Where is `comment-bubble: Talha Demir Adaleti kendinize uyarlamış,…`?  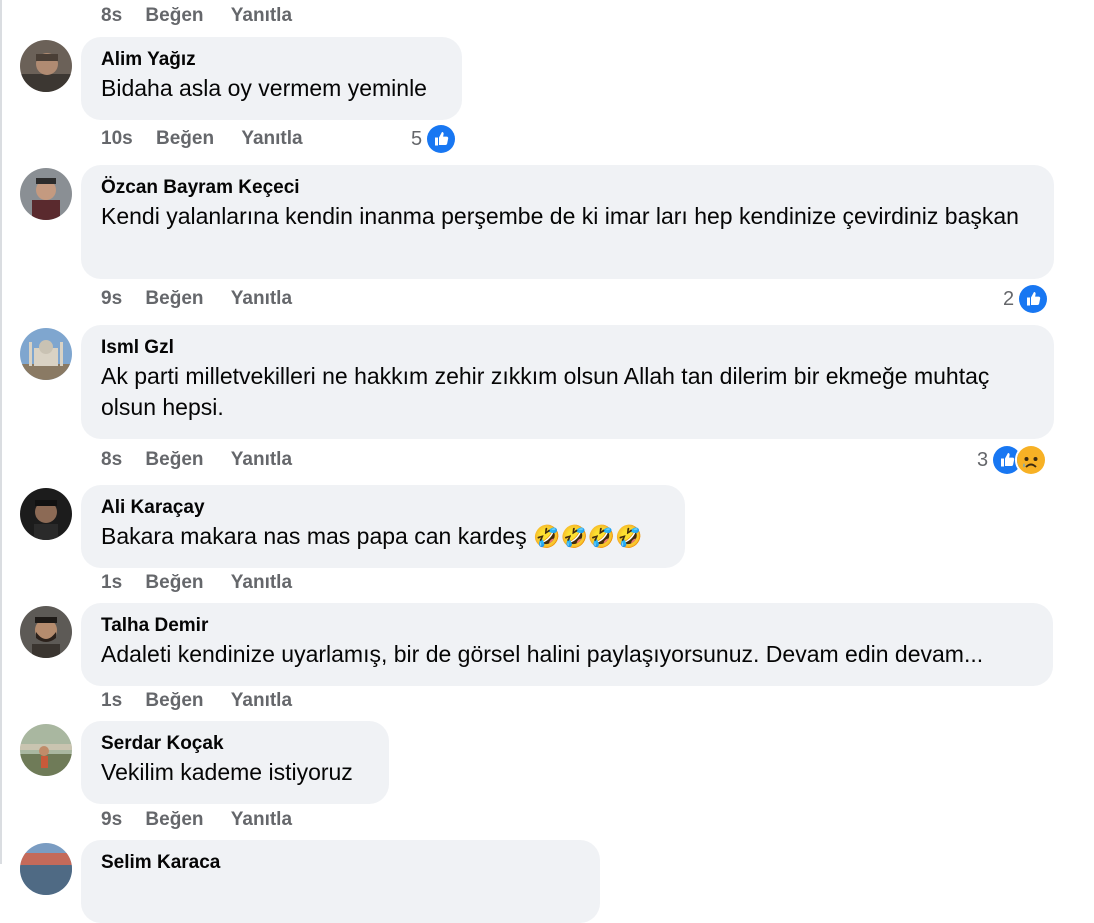
comment-bubble: Talha Demir Adaleti kendinize uyarlamış,… is located at coordinates (567, 644).